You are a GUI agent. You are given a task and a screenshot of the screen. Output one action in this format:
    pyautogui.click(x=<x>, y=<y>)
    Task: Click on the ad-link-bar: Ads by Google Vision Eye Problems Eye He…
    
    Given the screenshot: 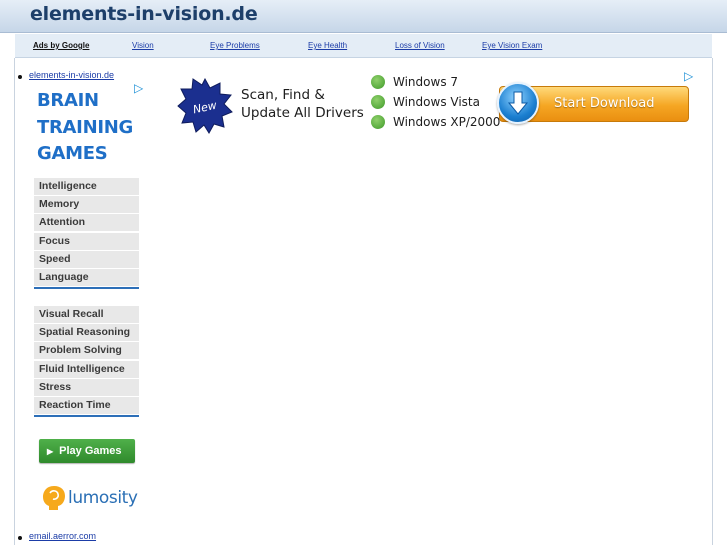 What is the action you would take?
    pyautogui.click(x=363, y=46)
    